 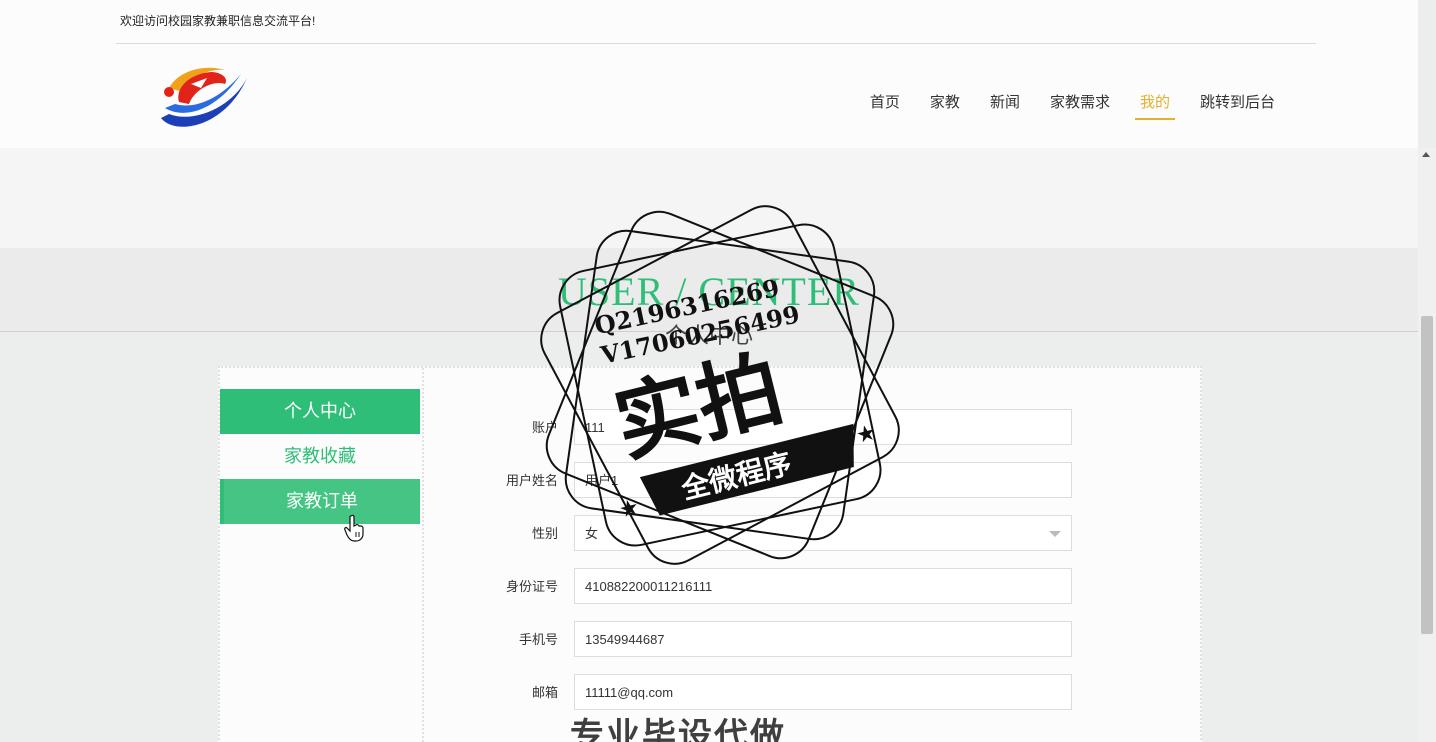 What do you see at coordinates (709, 198) in the screenshot?
I see `banner-area` at bounding box center [709, 198].